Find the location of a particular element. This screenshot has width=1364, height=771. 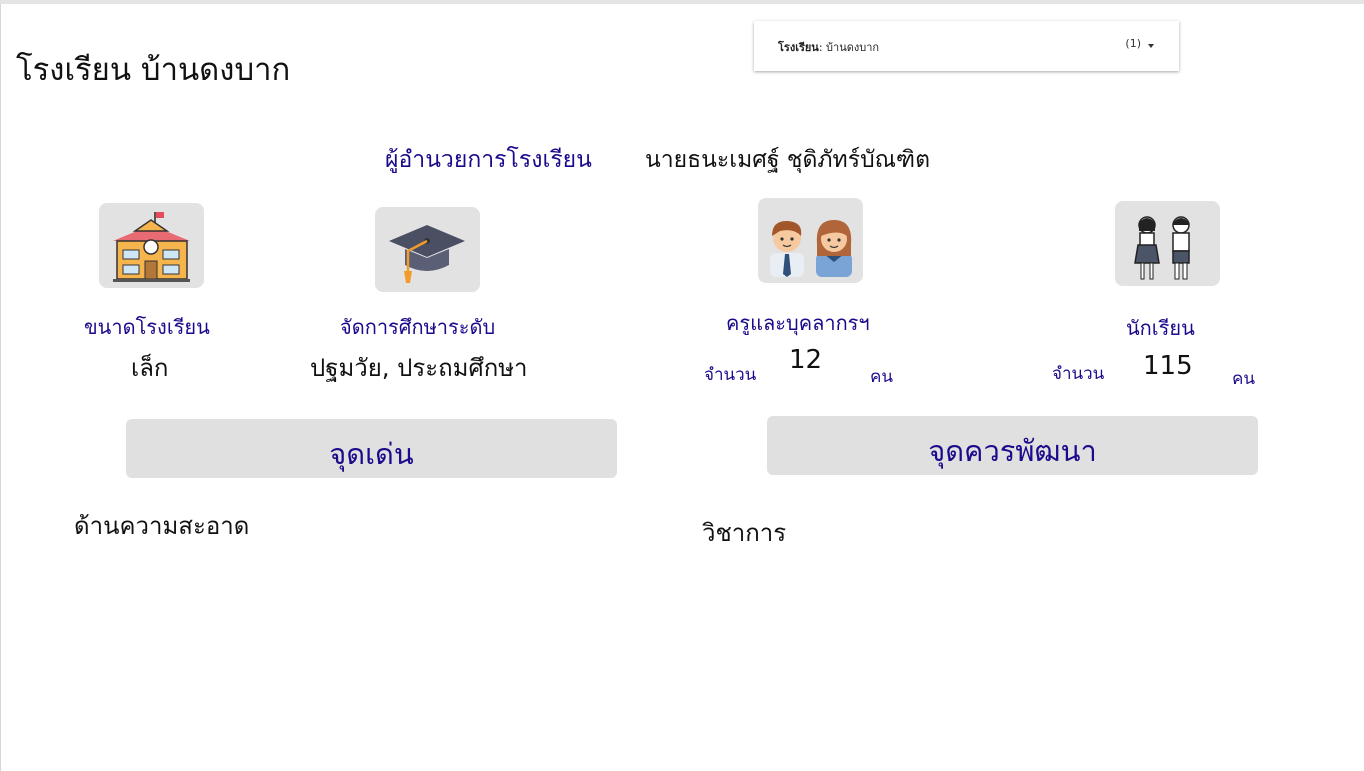

director-name: นายธนะเมศฐ์ ชุดิภัทร์บัณฑิต is located at coordinates (788, 160).